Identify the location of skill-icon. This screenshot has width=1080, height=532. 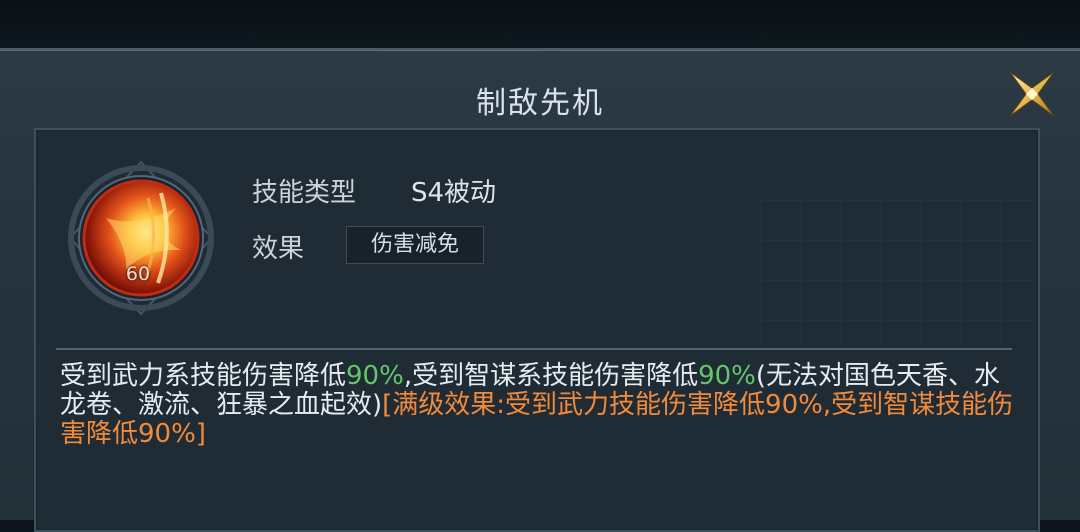
(141, 238).